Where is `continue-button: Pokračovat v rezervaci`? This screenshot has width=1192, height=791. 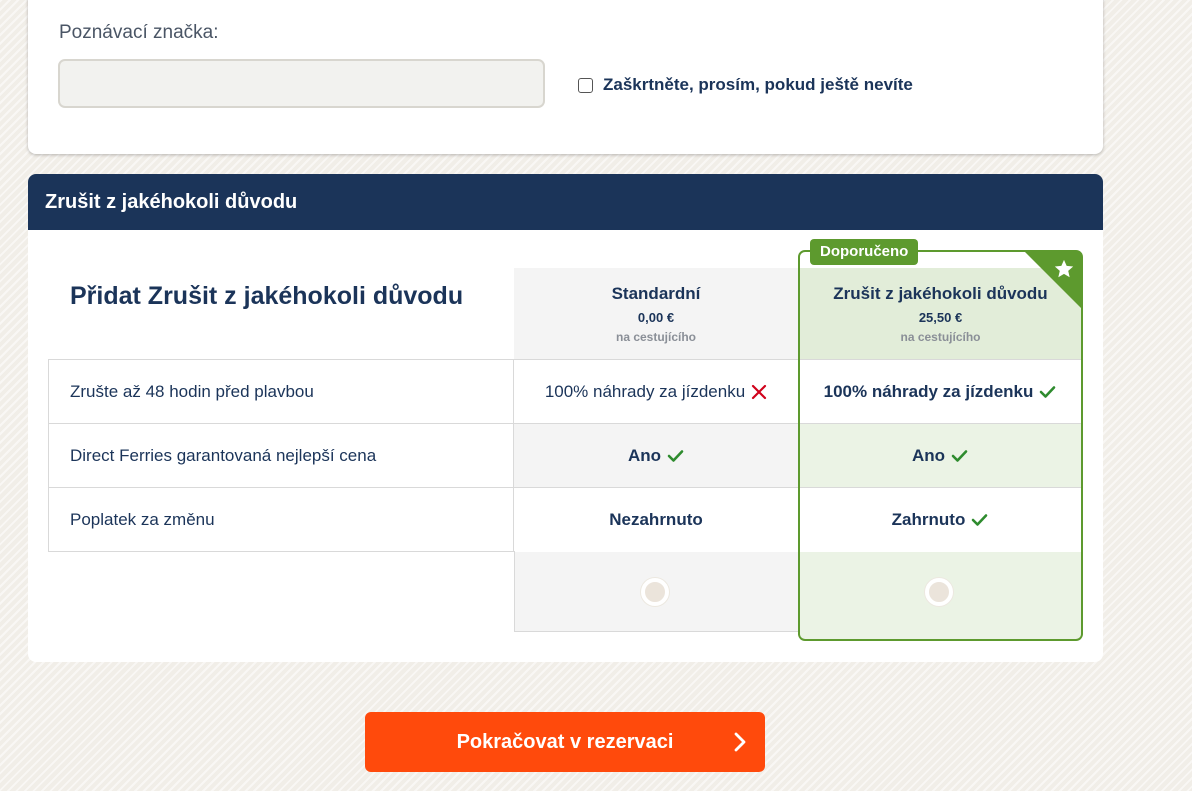
continue-button: Pokračovat v rezervaci is located at coordinates (565, 742).